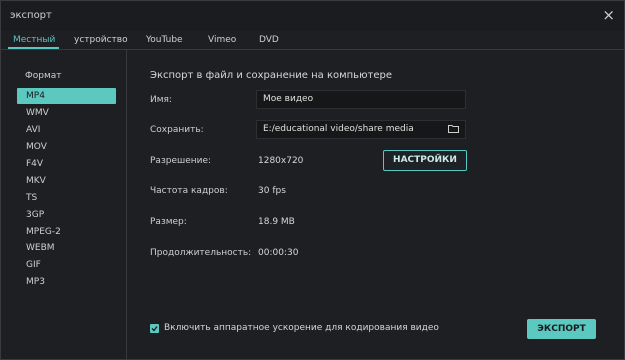  I want to click on duration-label: Продолжительность:, so click(201, 253).